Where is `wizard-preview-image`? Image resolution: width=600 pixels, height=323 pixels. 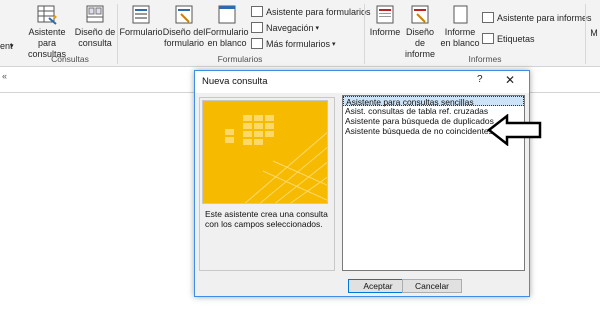 wizard-preview-image is located at coordinates (265, 152).